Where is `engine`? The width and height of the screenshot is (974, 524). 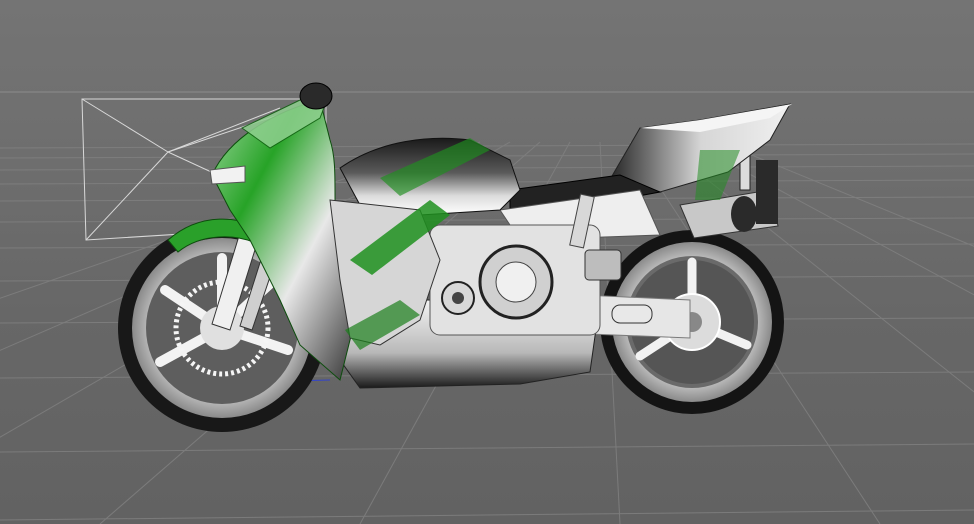 engine is located at coordinates (525, 280).